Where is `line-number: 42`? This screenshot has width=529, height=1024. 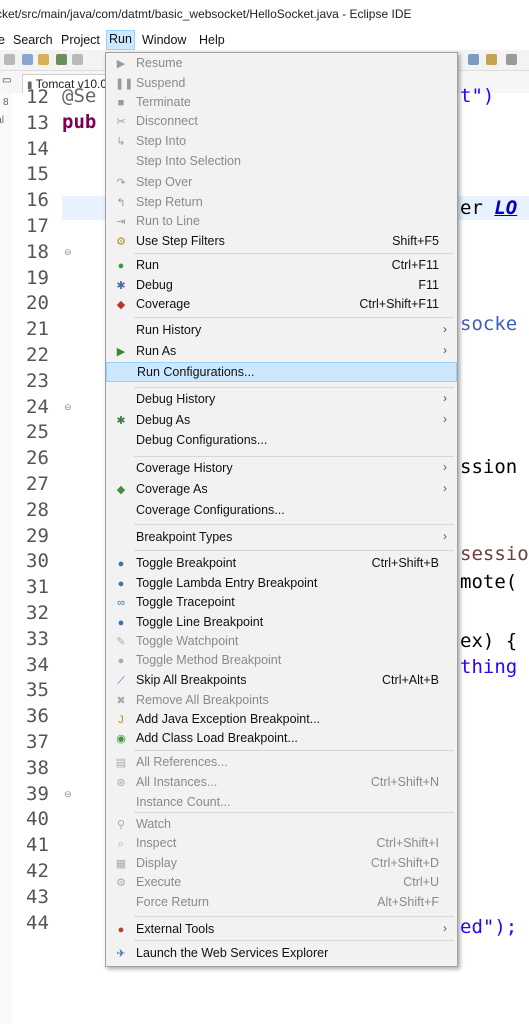 line-number: 42 is located at coordinates (37, 871).